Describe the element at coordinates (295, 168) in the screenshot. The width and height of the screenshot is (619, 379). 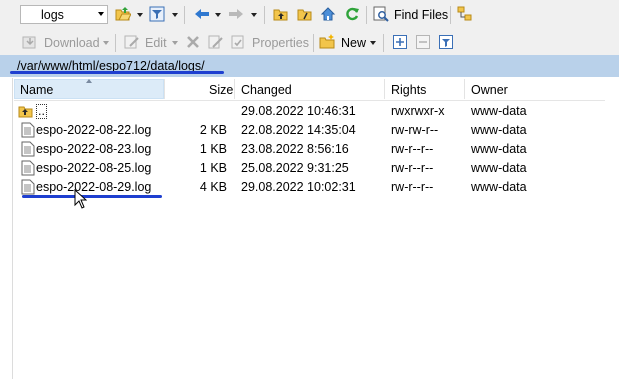
I see `file-changed: 25.08.2022 9:31:25` at that location.